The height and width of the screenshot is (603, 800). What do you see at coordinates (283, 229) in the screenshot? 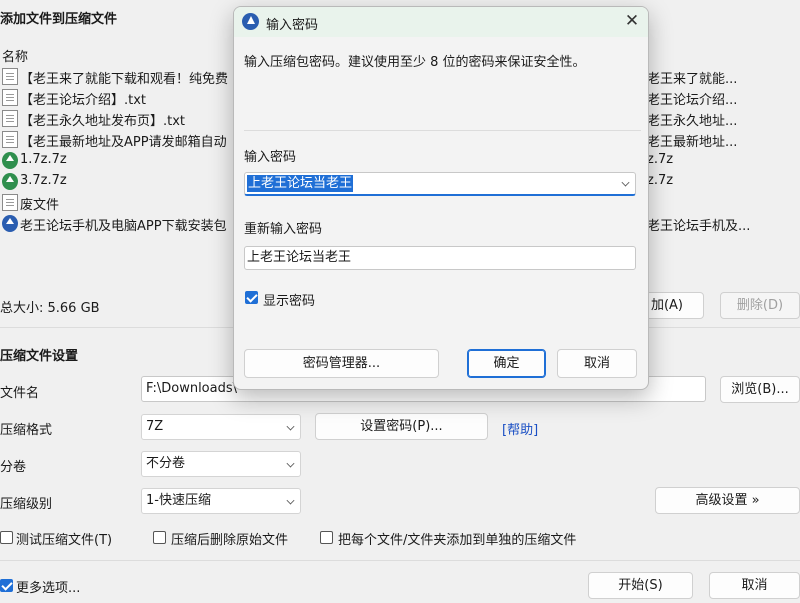
I see `reenter-password-label: 重新输入密码` at bounding box center [283, 229].